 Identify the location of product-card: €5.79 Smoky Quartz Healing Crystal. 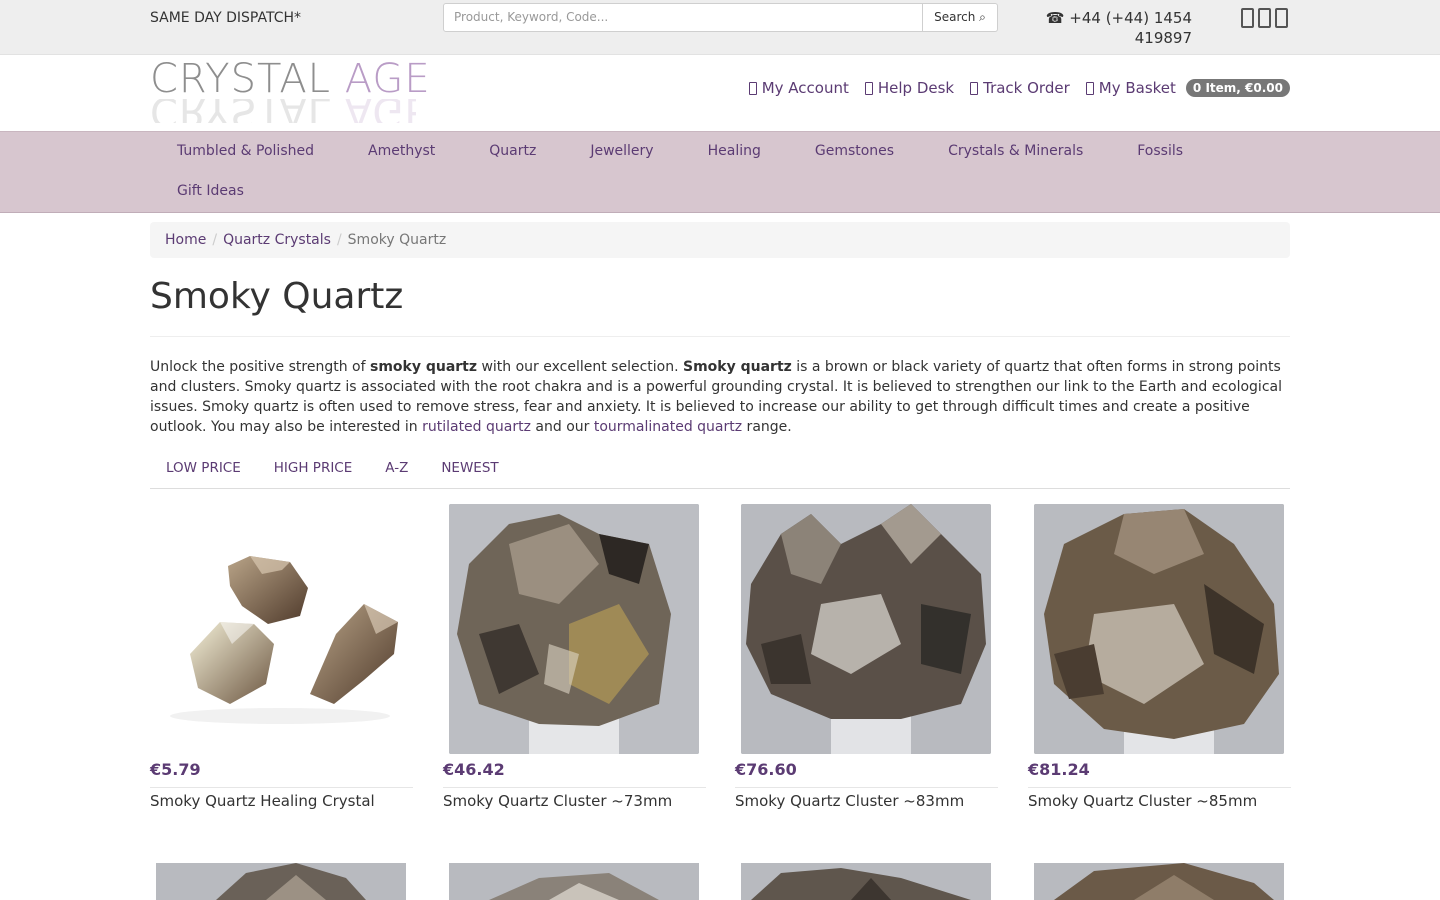
(281, 657).